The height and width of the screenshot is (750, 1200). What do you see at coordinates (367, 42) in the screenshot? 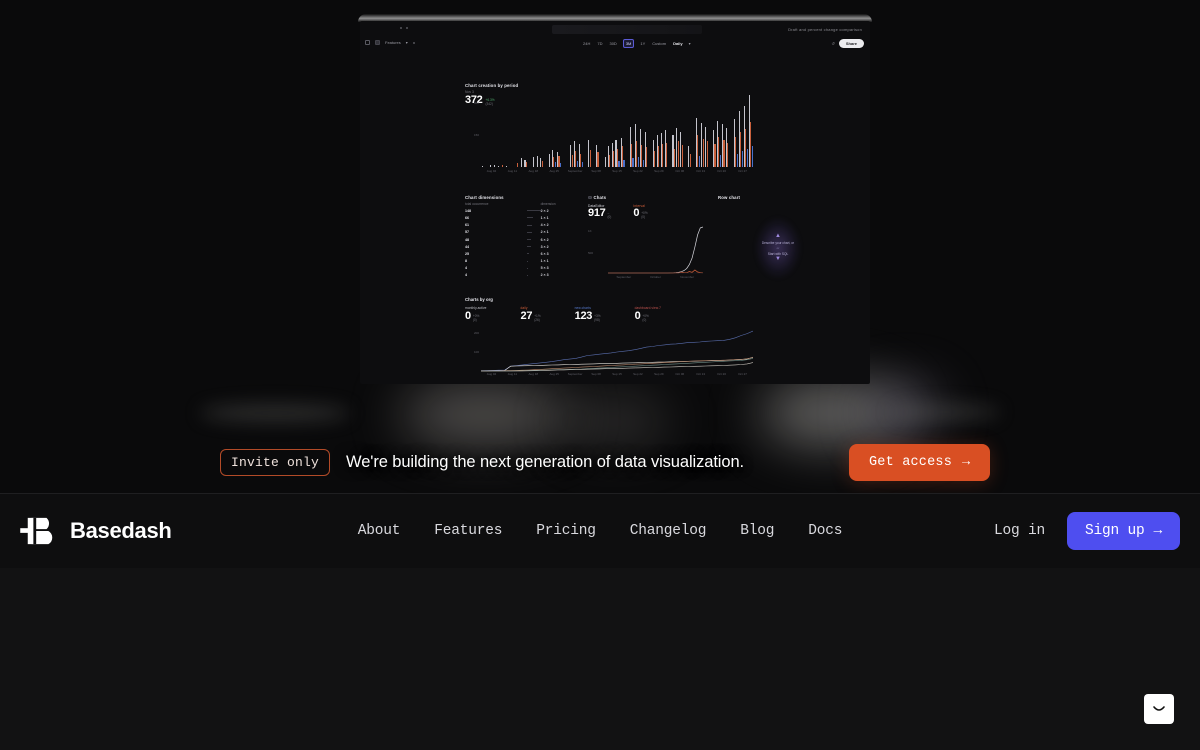
I see `sidebar-toggle-icon` at bounding box center [367, 42].